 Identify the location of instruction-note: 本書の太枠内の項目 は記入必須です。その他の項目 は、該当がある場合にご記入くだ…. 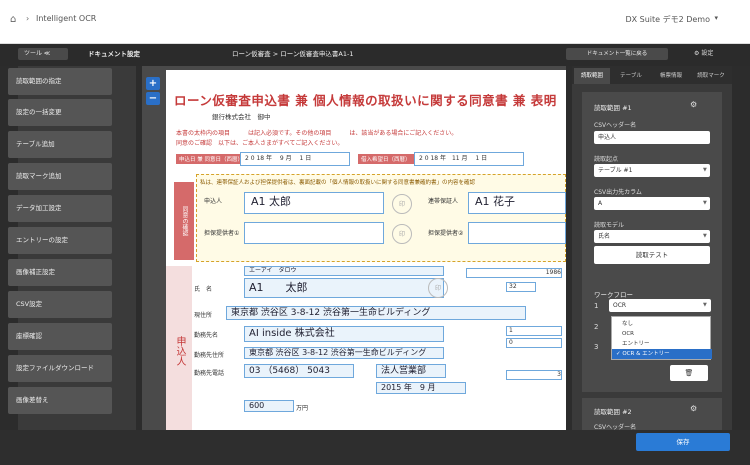
(317, 133).